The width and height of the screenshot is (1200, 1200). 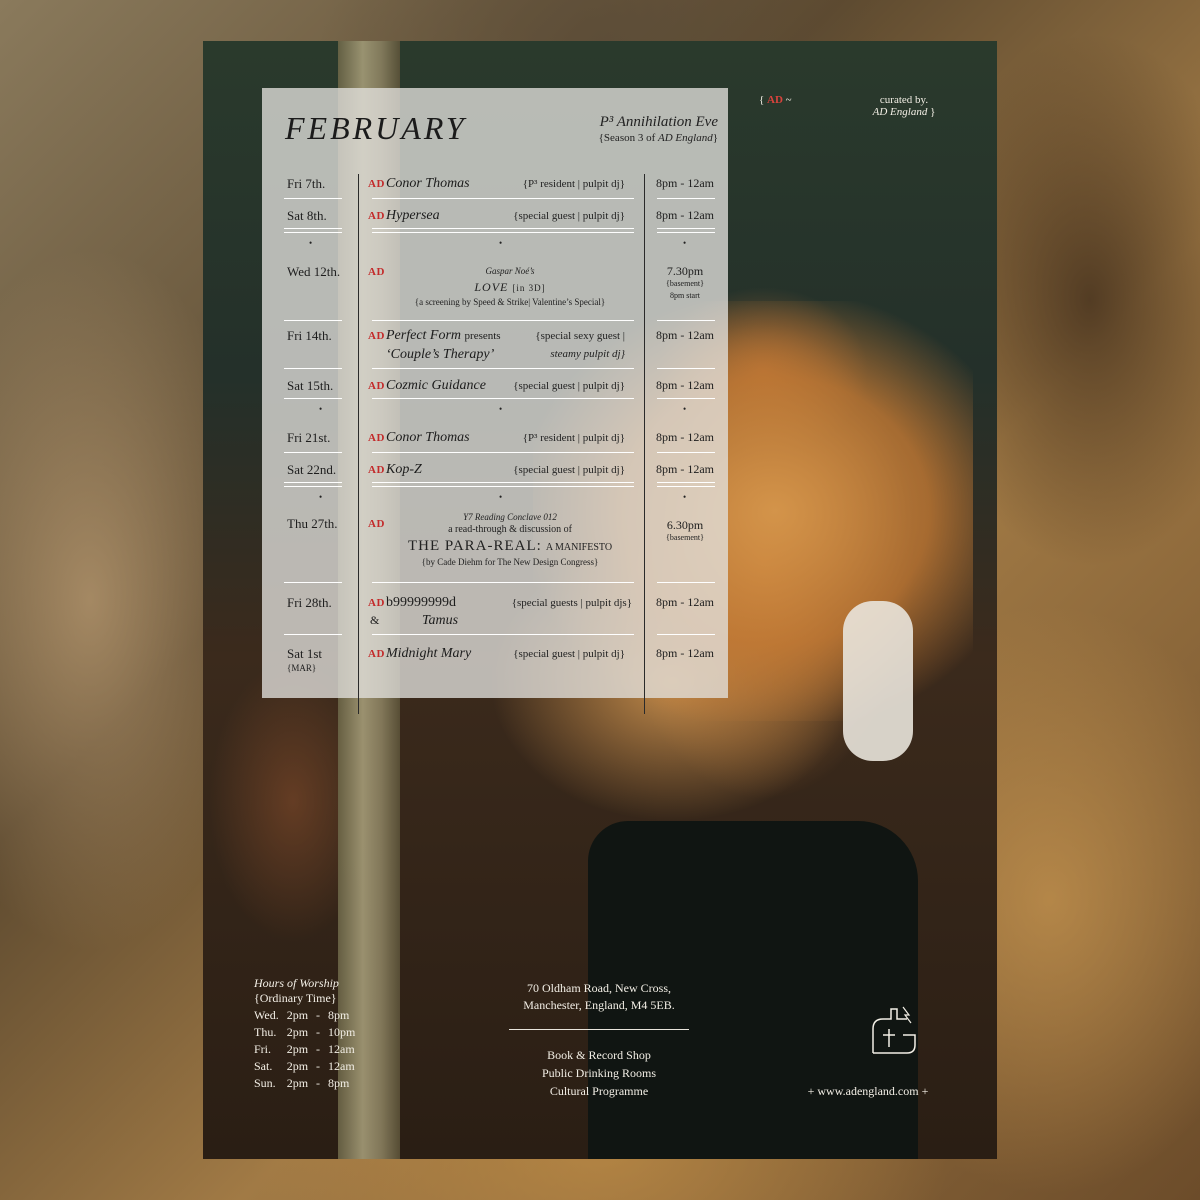 I want to click on event-date: Sat 15th., so click(x=310, y=385).